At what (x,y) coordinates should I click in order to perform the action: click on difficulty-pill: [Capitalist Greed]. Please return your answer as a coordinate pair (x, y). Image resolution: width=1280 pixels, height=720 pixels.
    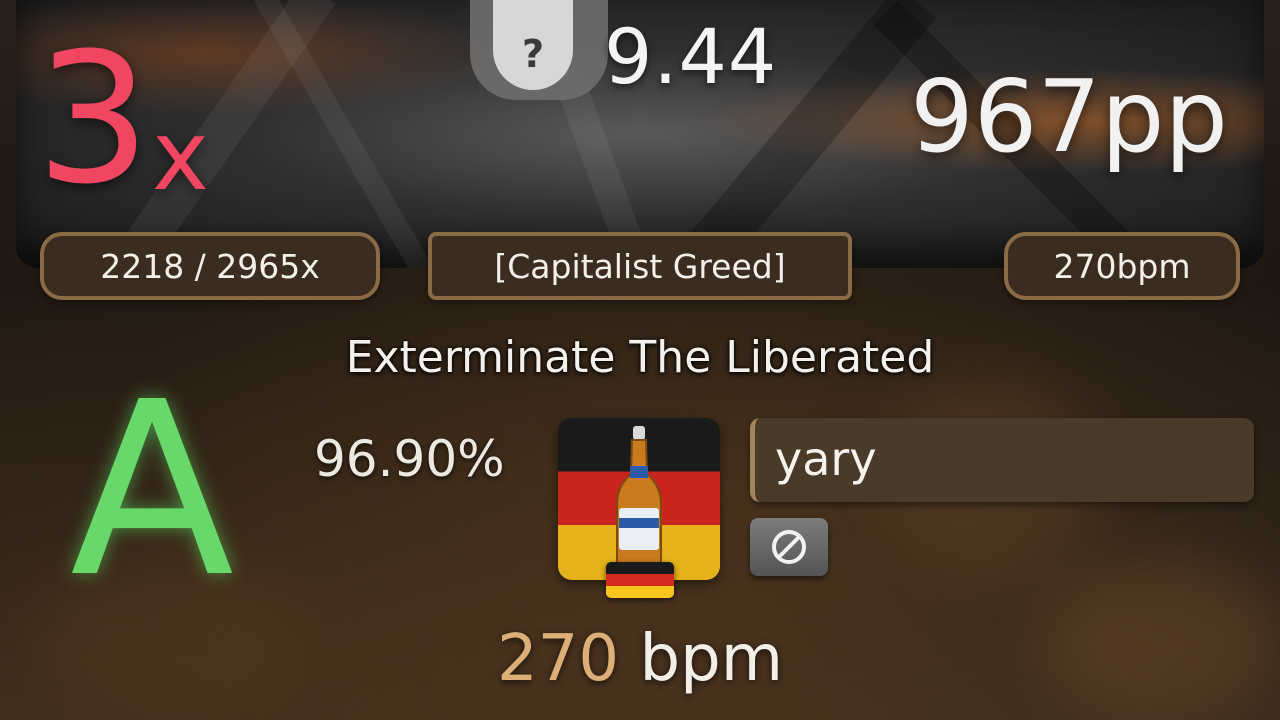
    Looking at the image, I should click on (640, 266).